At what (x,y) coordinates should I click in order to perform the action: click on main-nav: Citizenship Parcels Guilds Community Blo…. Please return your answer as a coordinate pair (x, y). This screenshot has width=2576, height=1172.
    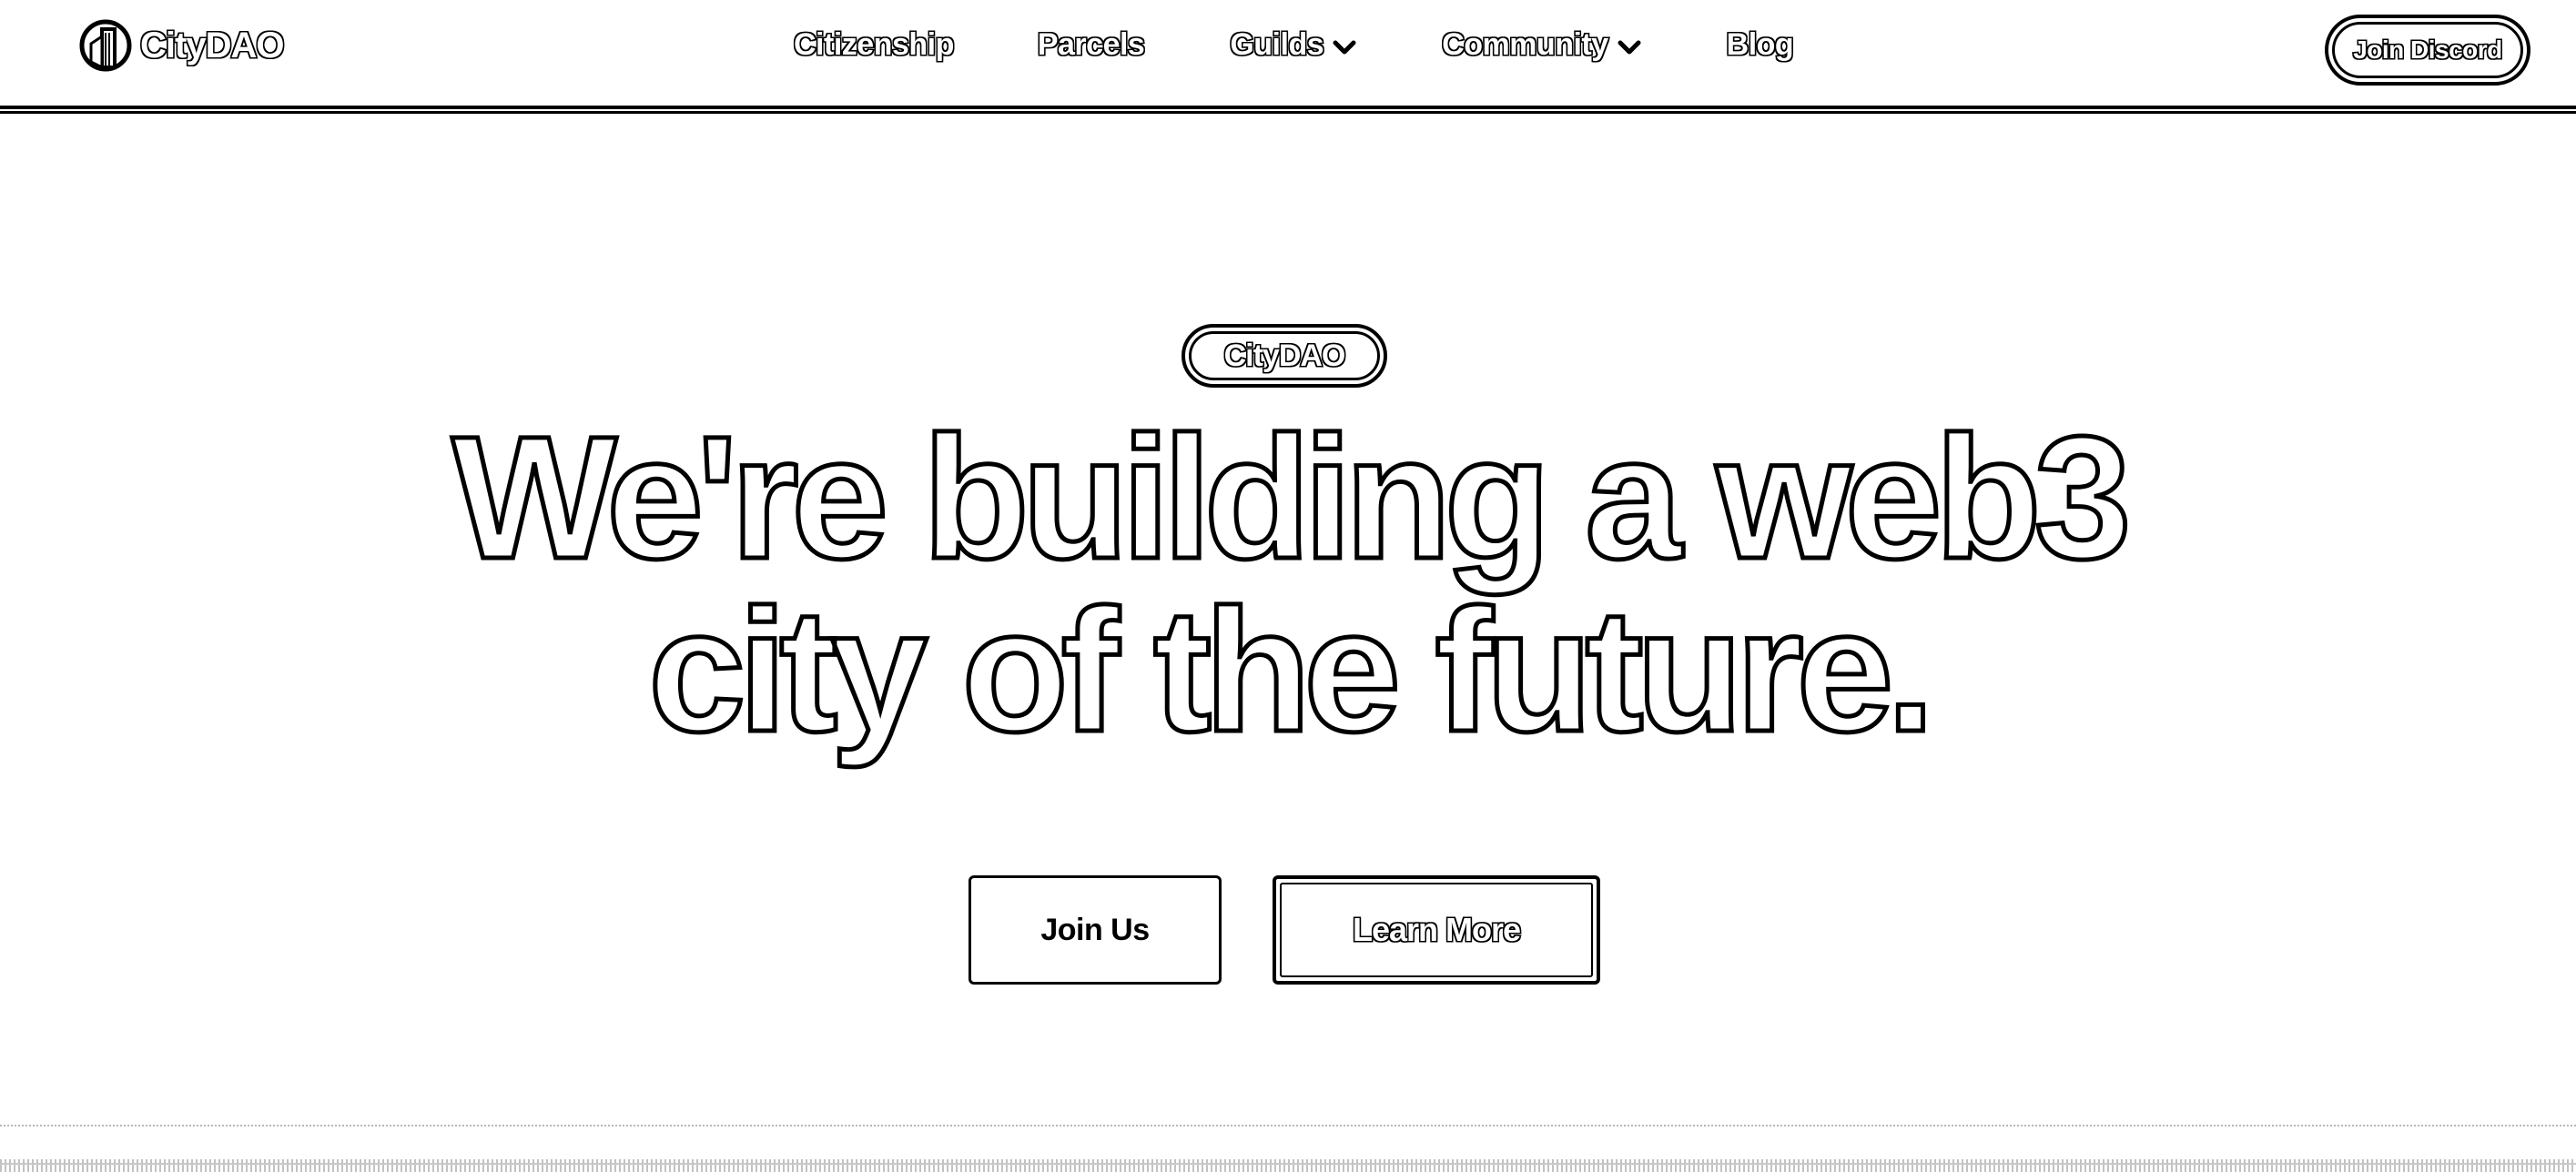
    Looking at the image, I should click on (1294, 45).